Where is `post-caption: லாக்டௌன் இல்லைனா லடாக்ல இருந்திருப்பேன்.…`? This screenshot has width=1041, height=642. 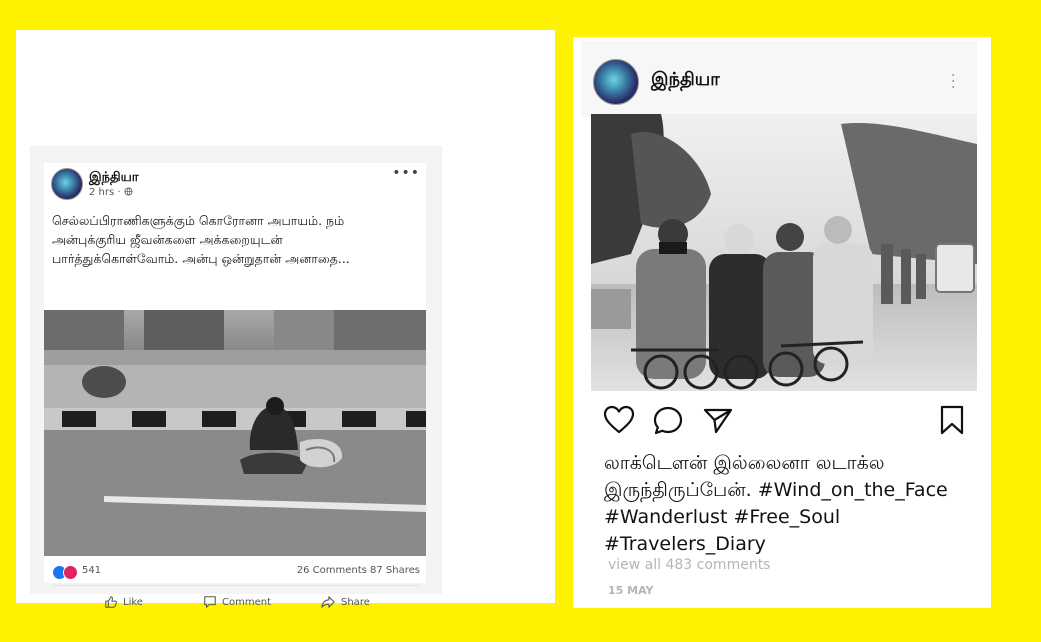
post-caption: லாக்டௌன் இல்லைனா லடாக்ல இருந்திருப்பேன்.… is located at coordinates (789, 504).